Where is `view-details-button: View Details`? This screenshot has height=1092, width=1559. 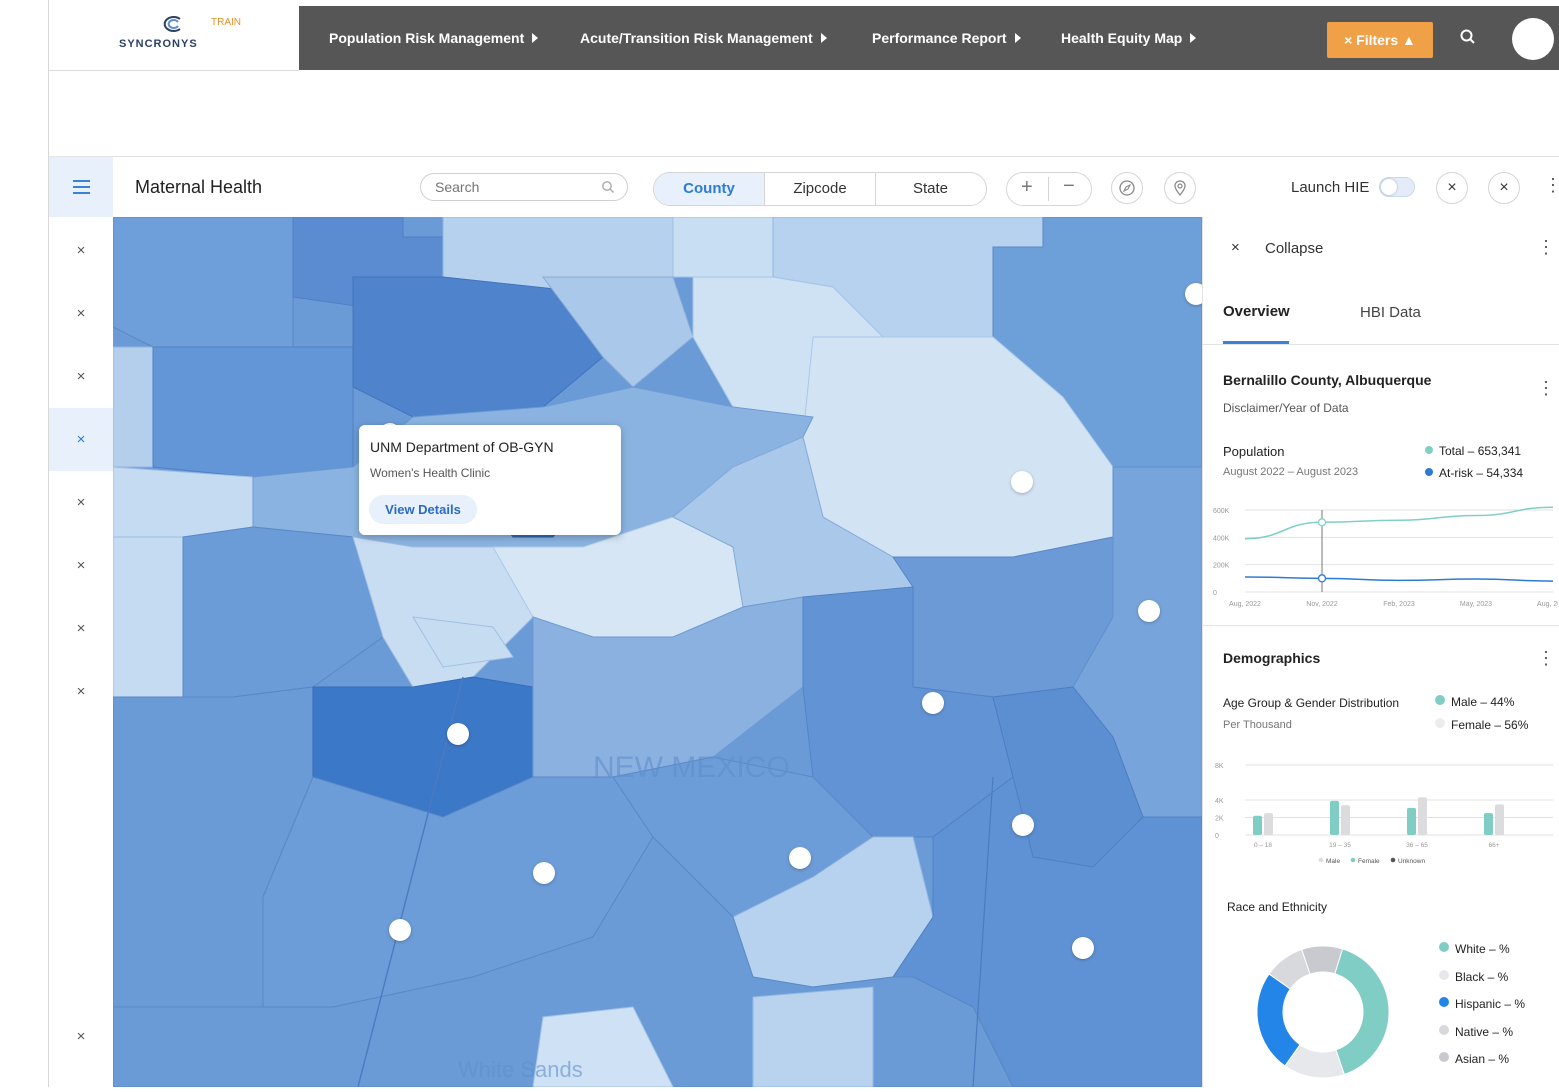 view-details-button: View Details is located at coordinates (423, 509).